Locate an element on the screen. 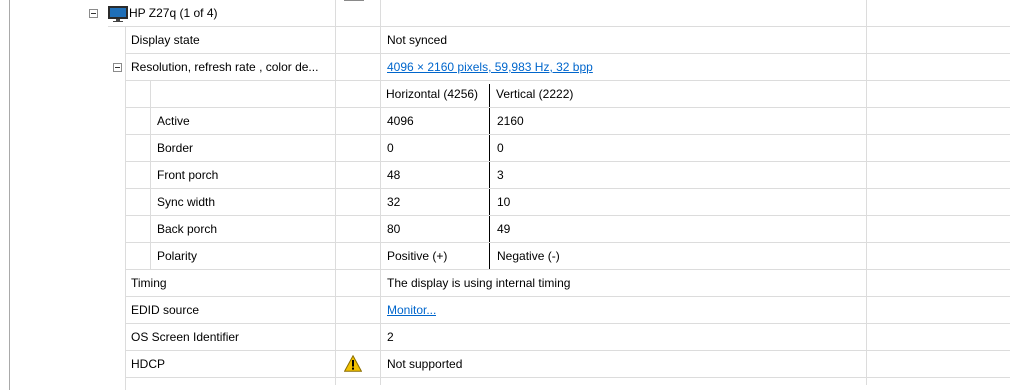 The image size is (1010, 390). horizontal-value: 0 is located at coordinates (390, 148).